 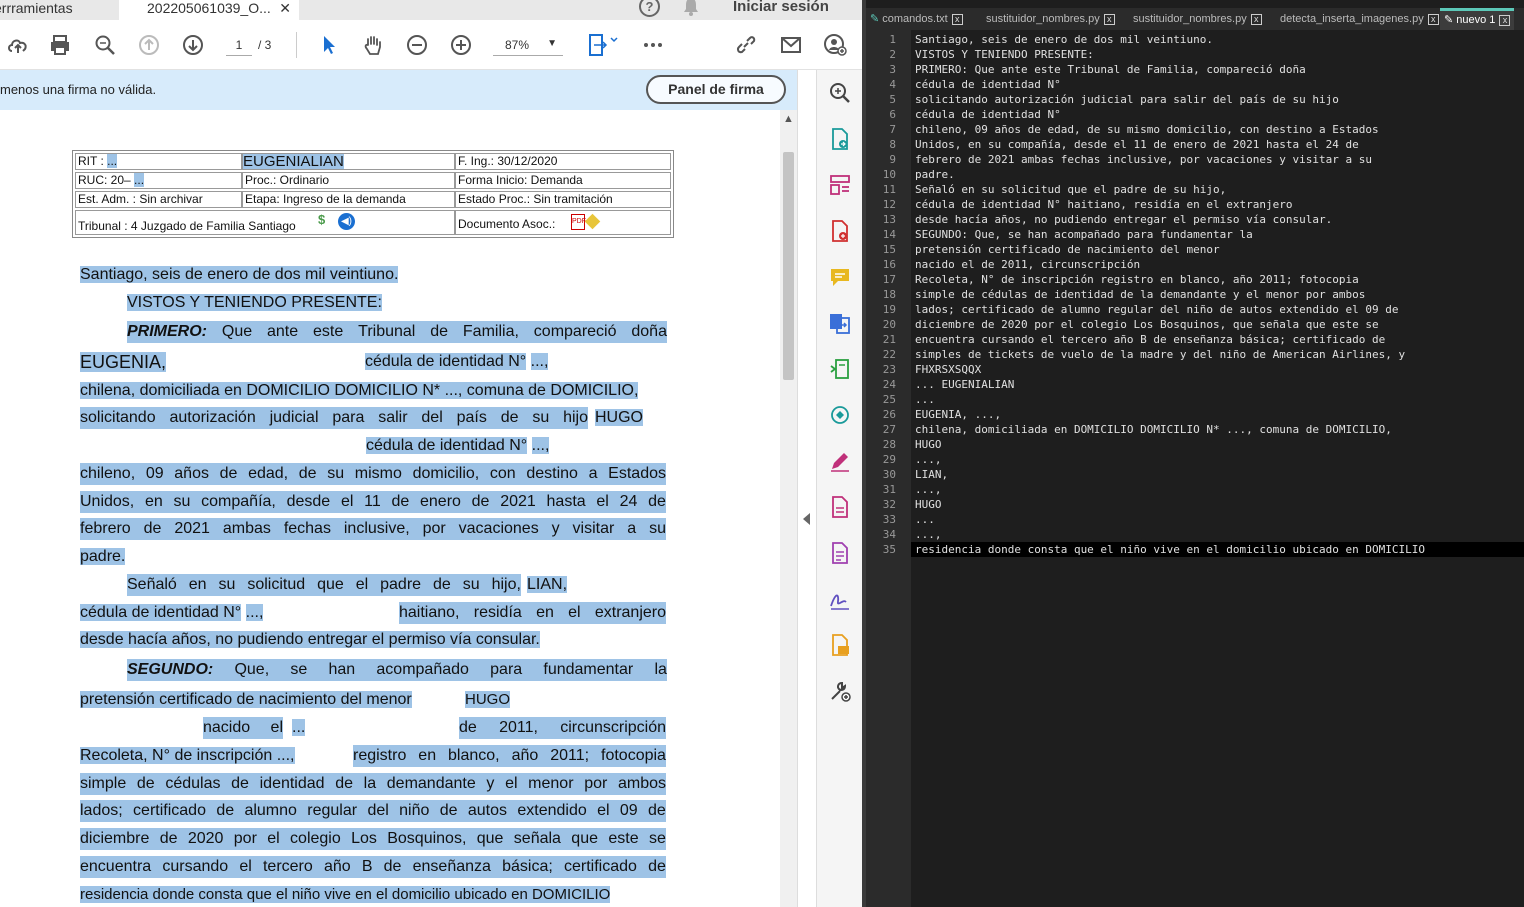 I want to click on zoom-value: 87%, so click(x=517, y=45).